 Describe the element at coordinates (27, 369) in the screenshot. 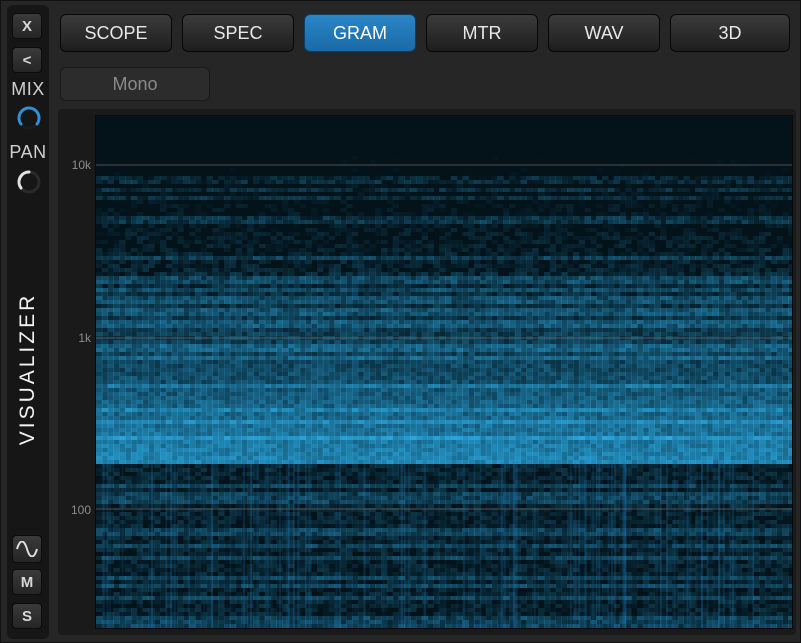

I see `visualizer-title: VISUALIZER` at that location.